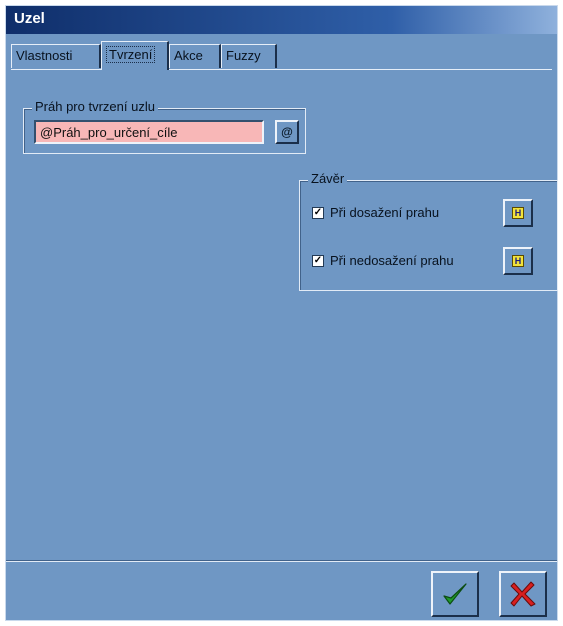  I want to click on threshold-group: Práh pro tvrzení uzlu @, so click(164, 126).